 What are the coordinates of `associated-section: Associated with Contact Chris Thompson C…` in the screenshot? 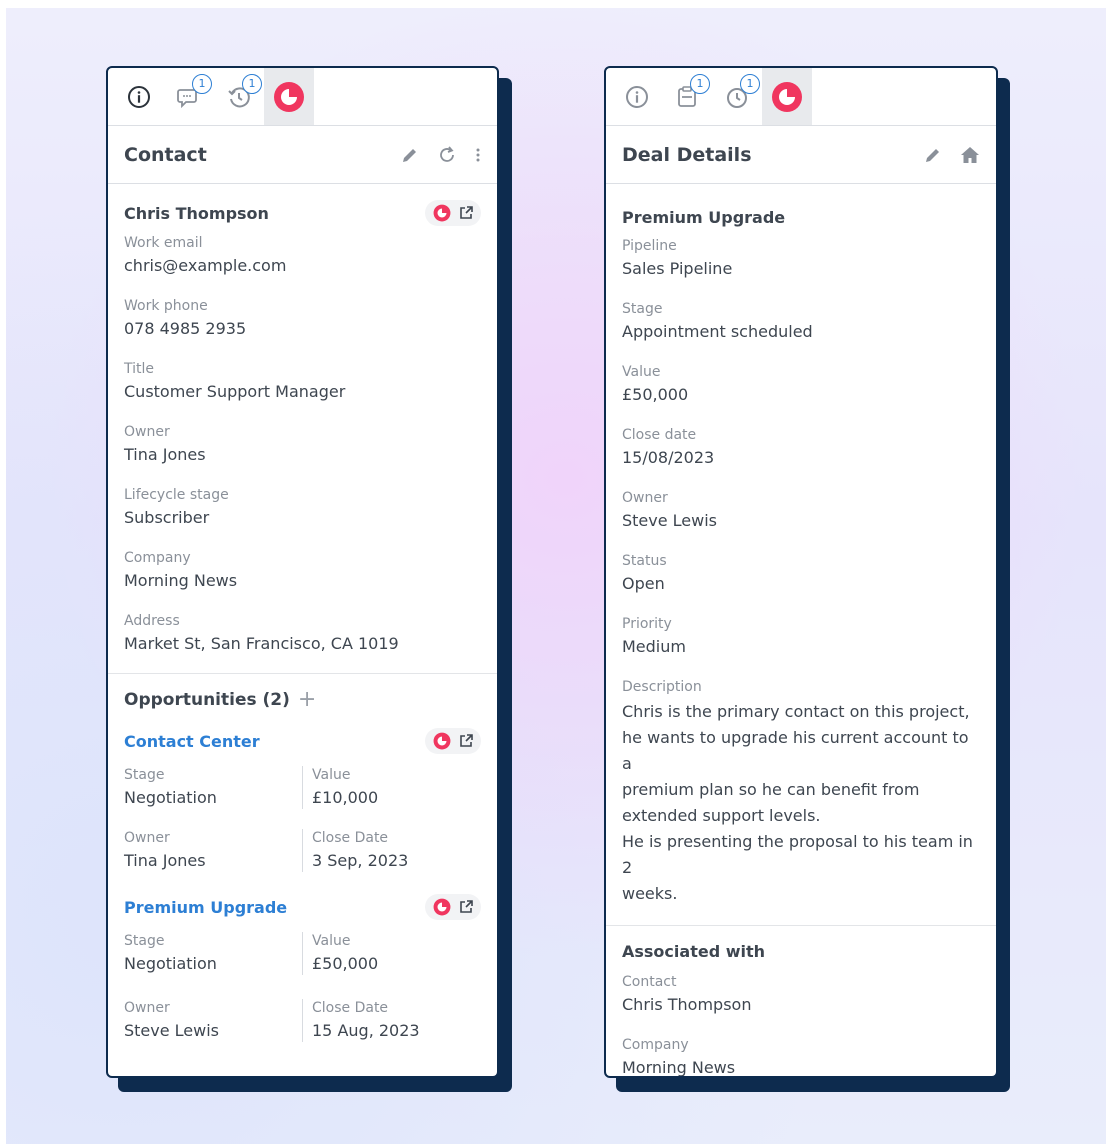 It's located at (801, 1009).